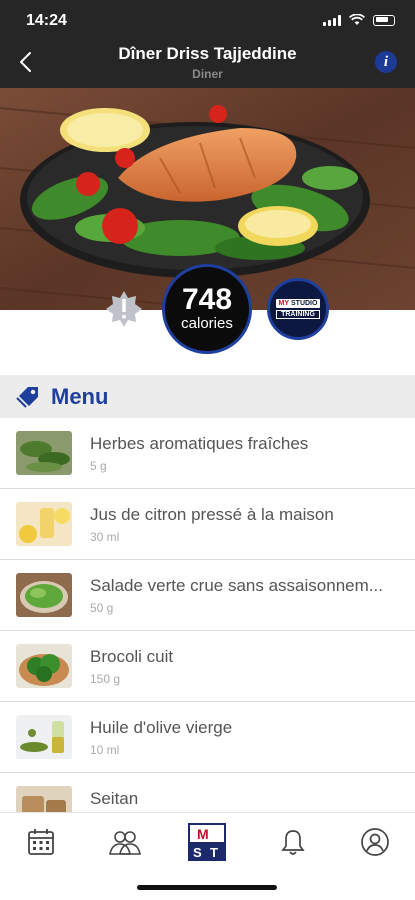  Describe the element at coordinates (207, 323) in the screenshot. I see `calories-unit: calories` at that location.